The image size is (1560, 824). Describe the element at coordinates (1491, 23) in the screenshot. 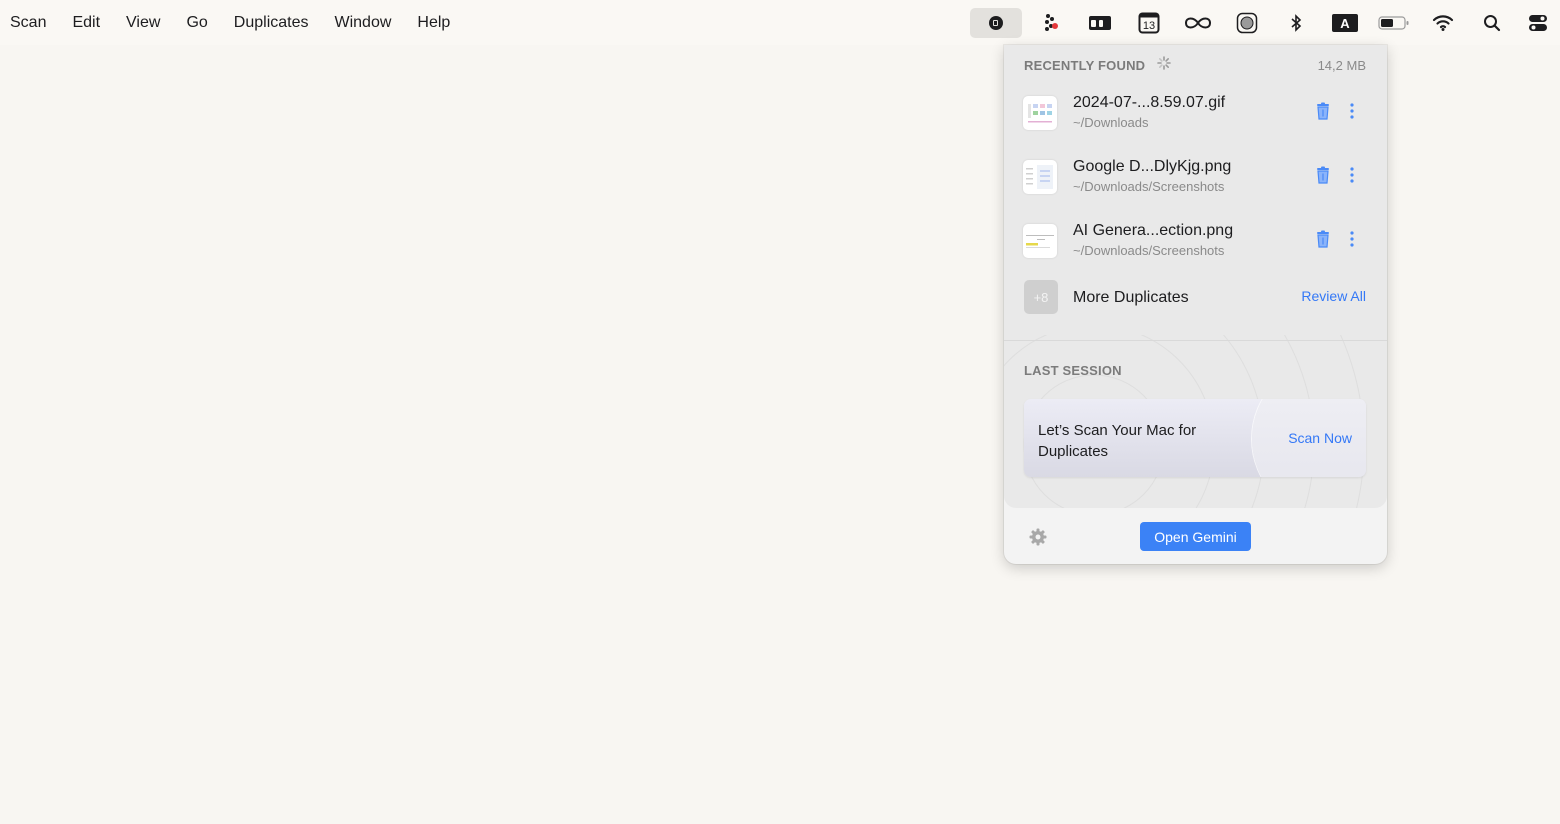

I see `spotlight-search-icon` at that location.